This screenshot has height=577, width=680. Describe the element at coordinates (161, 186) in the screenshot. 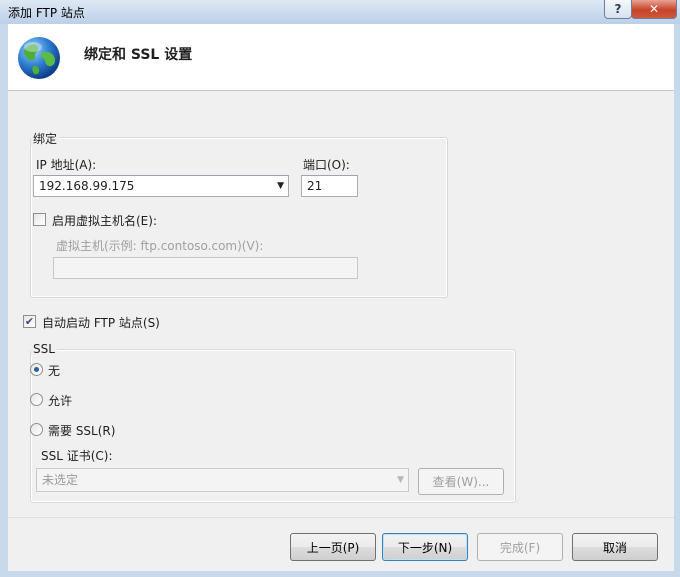

I see `ip-address-combo: 192.168.99.175 ▼` at that location.